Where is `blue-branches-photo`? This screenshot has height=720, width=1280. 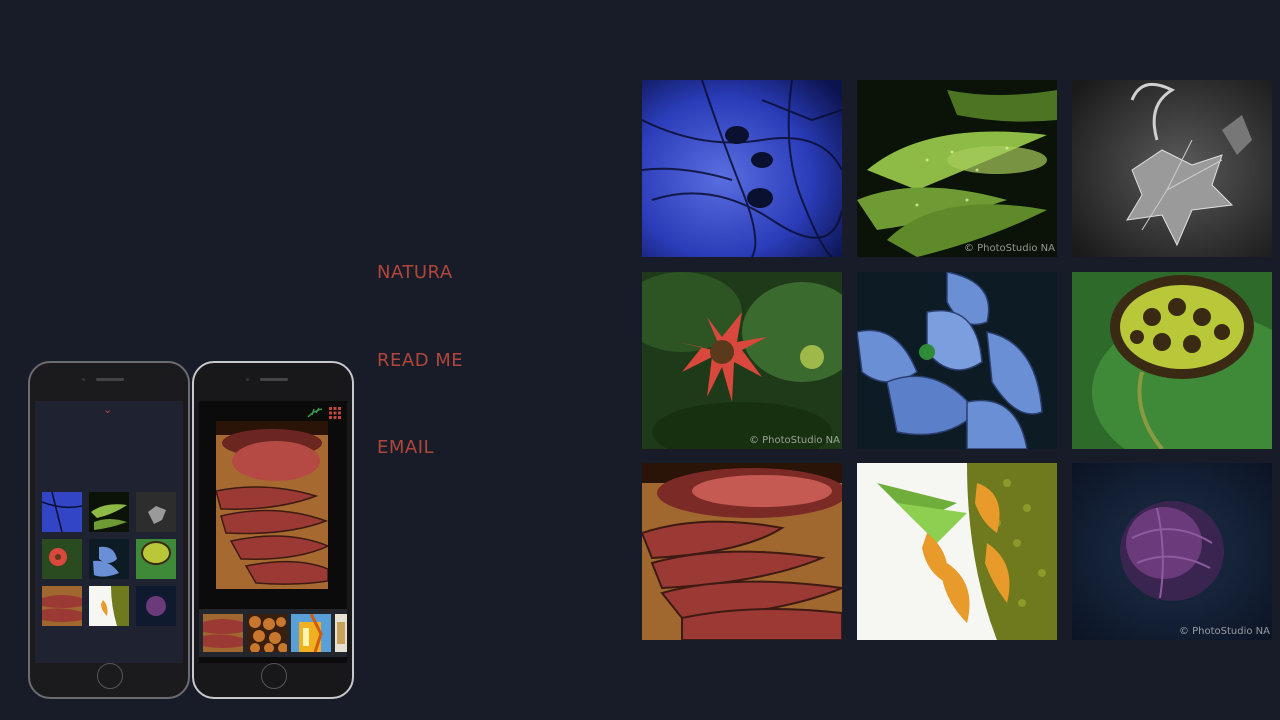
blue-branches-photo is located at coordinates (742, 168).